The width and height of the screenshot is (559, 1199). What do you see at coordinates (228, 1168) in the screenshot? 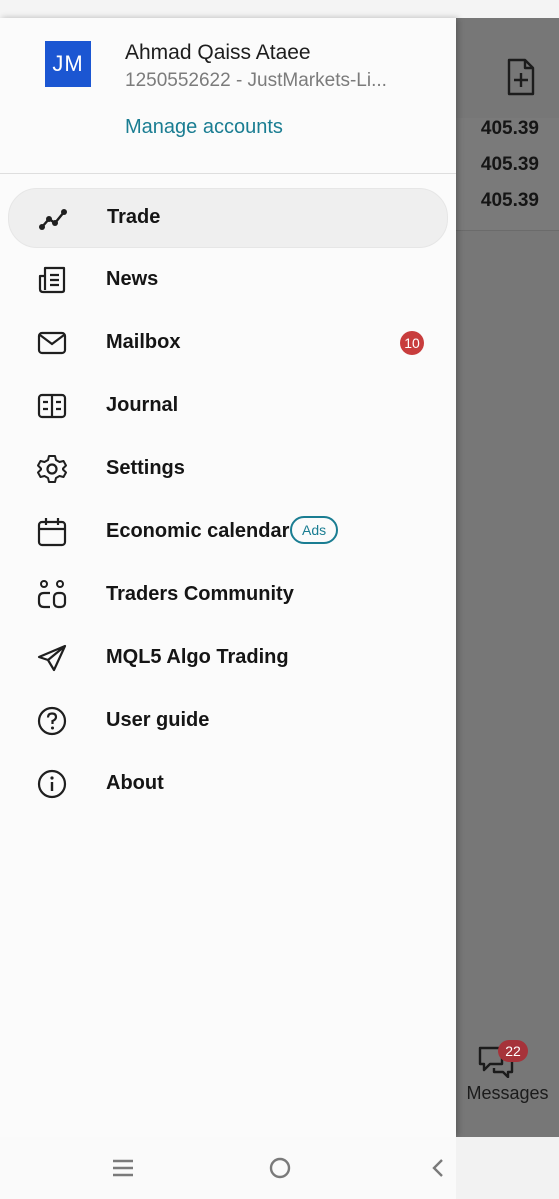
I see `system-nav-left` at bounding box center [228, 1168].